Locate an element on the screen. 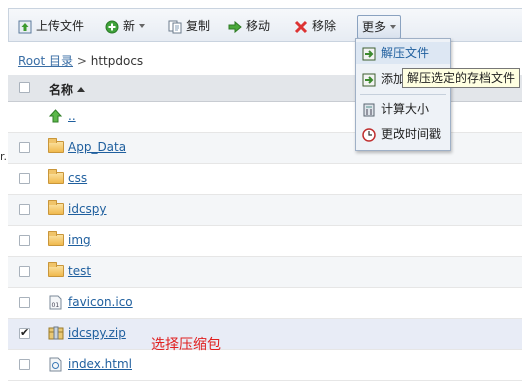 This screenshot has width=522, height=381. toolbar: 上传文件 新 复制 移动 移除 更多 is located at coordinates (265, 25).